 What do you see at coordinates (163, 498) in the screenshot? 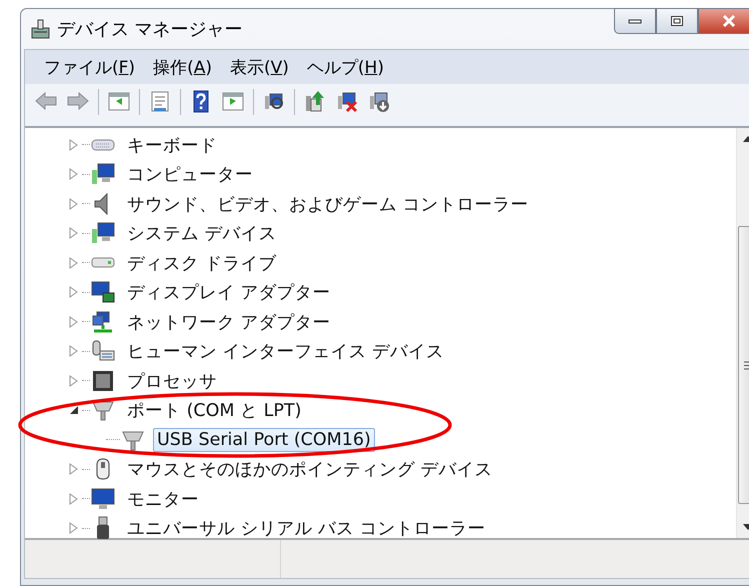
I see `tree-item: モニター` at bounding box center [163, 498].